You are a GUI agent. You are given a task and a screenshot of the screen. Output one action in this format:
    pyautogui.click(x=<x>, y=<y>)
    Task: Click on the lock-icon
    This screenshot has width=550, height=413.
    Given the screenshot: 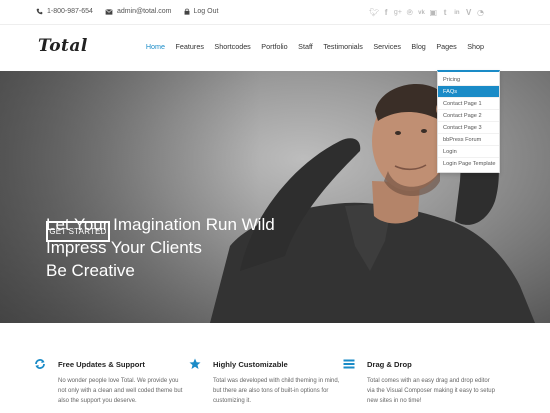 What is the action you would take?
    pyautogui.click(x=186, y=11)
    